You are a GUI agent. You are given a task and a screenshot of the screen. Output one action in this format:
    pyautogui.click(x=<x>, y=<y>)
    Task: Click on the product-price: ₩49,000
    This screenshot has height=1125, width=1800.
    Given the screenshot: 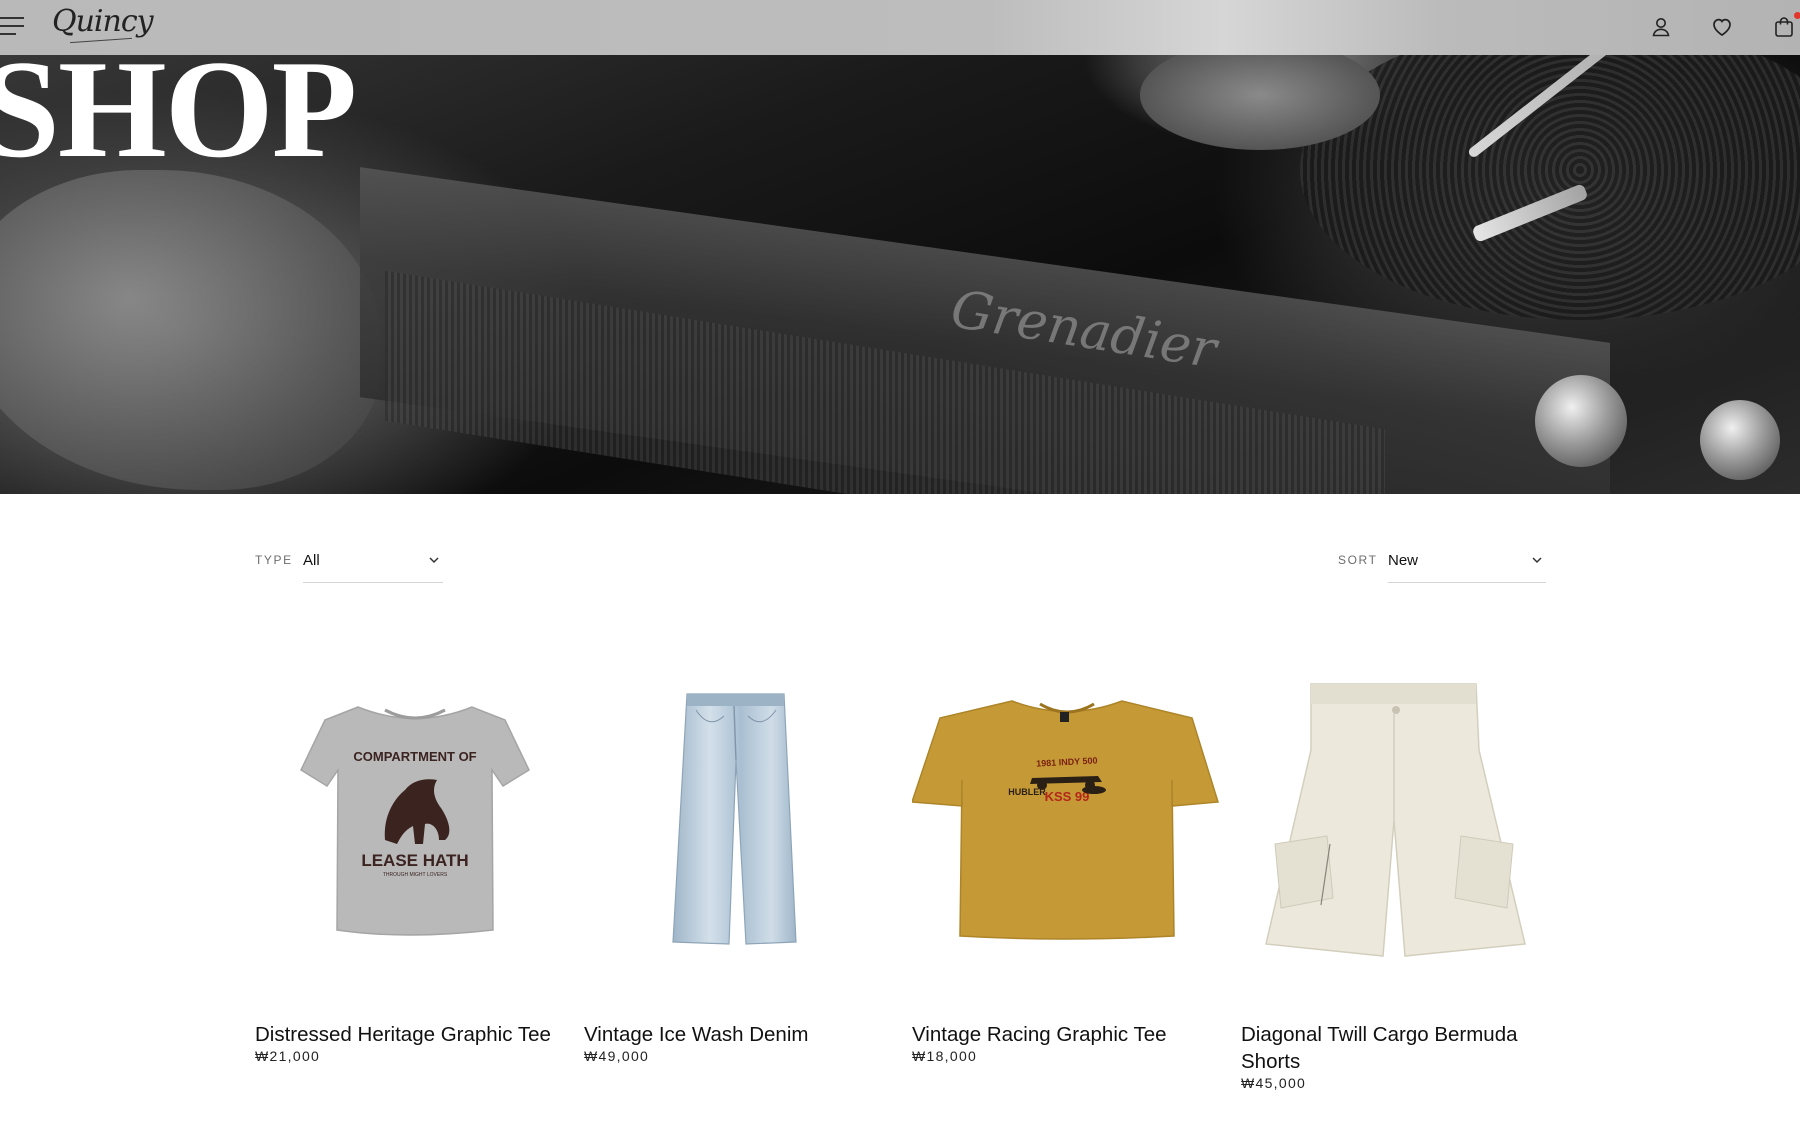 What is the action you would take?
    pyautogui.click(x=617, y=1056)
    